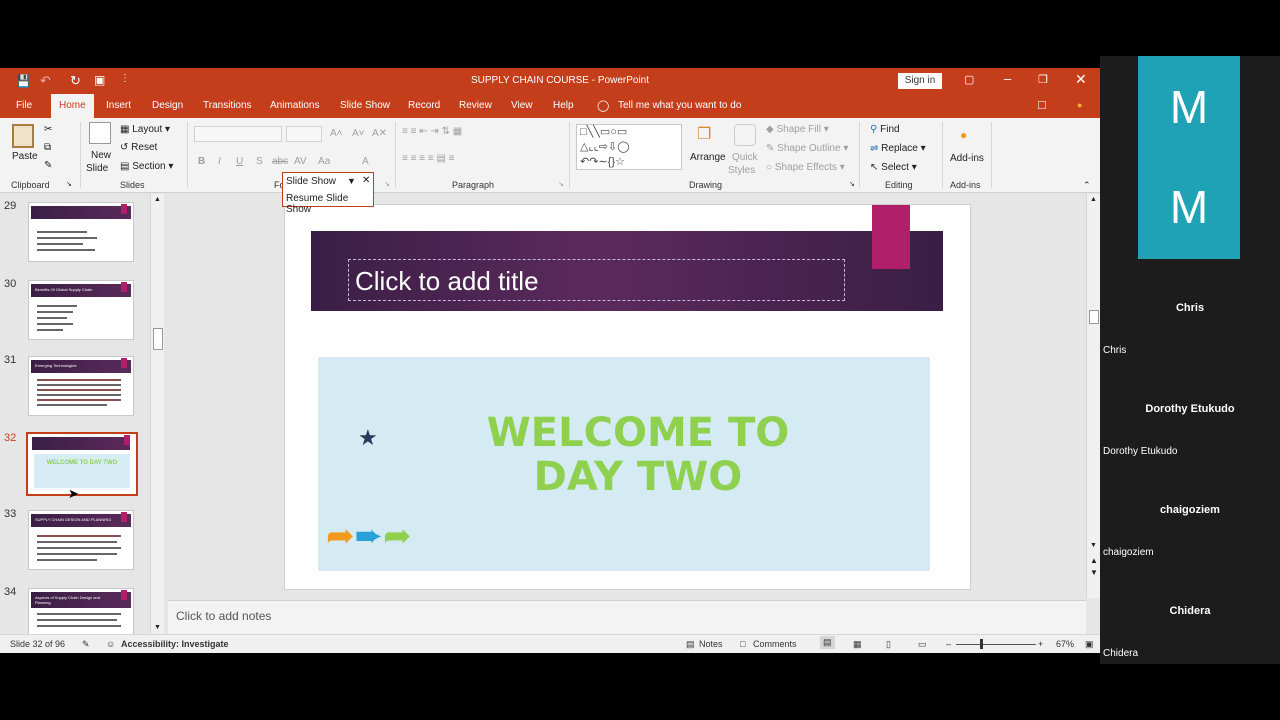  Describe the element at coordinates (797, 129) in the screenshot. I see `shape-fill-button: ◆ Shape Fill ▾` at that location.